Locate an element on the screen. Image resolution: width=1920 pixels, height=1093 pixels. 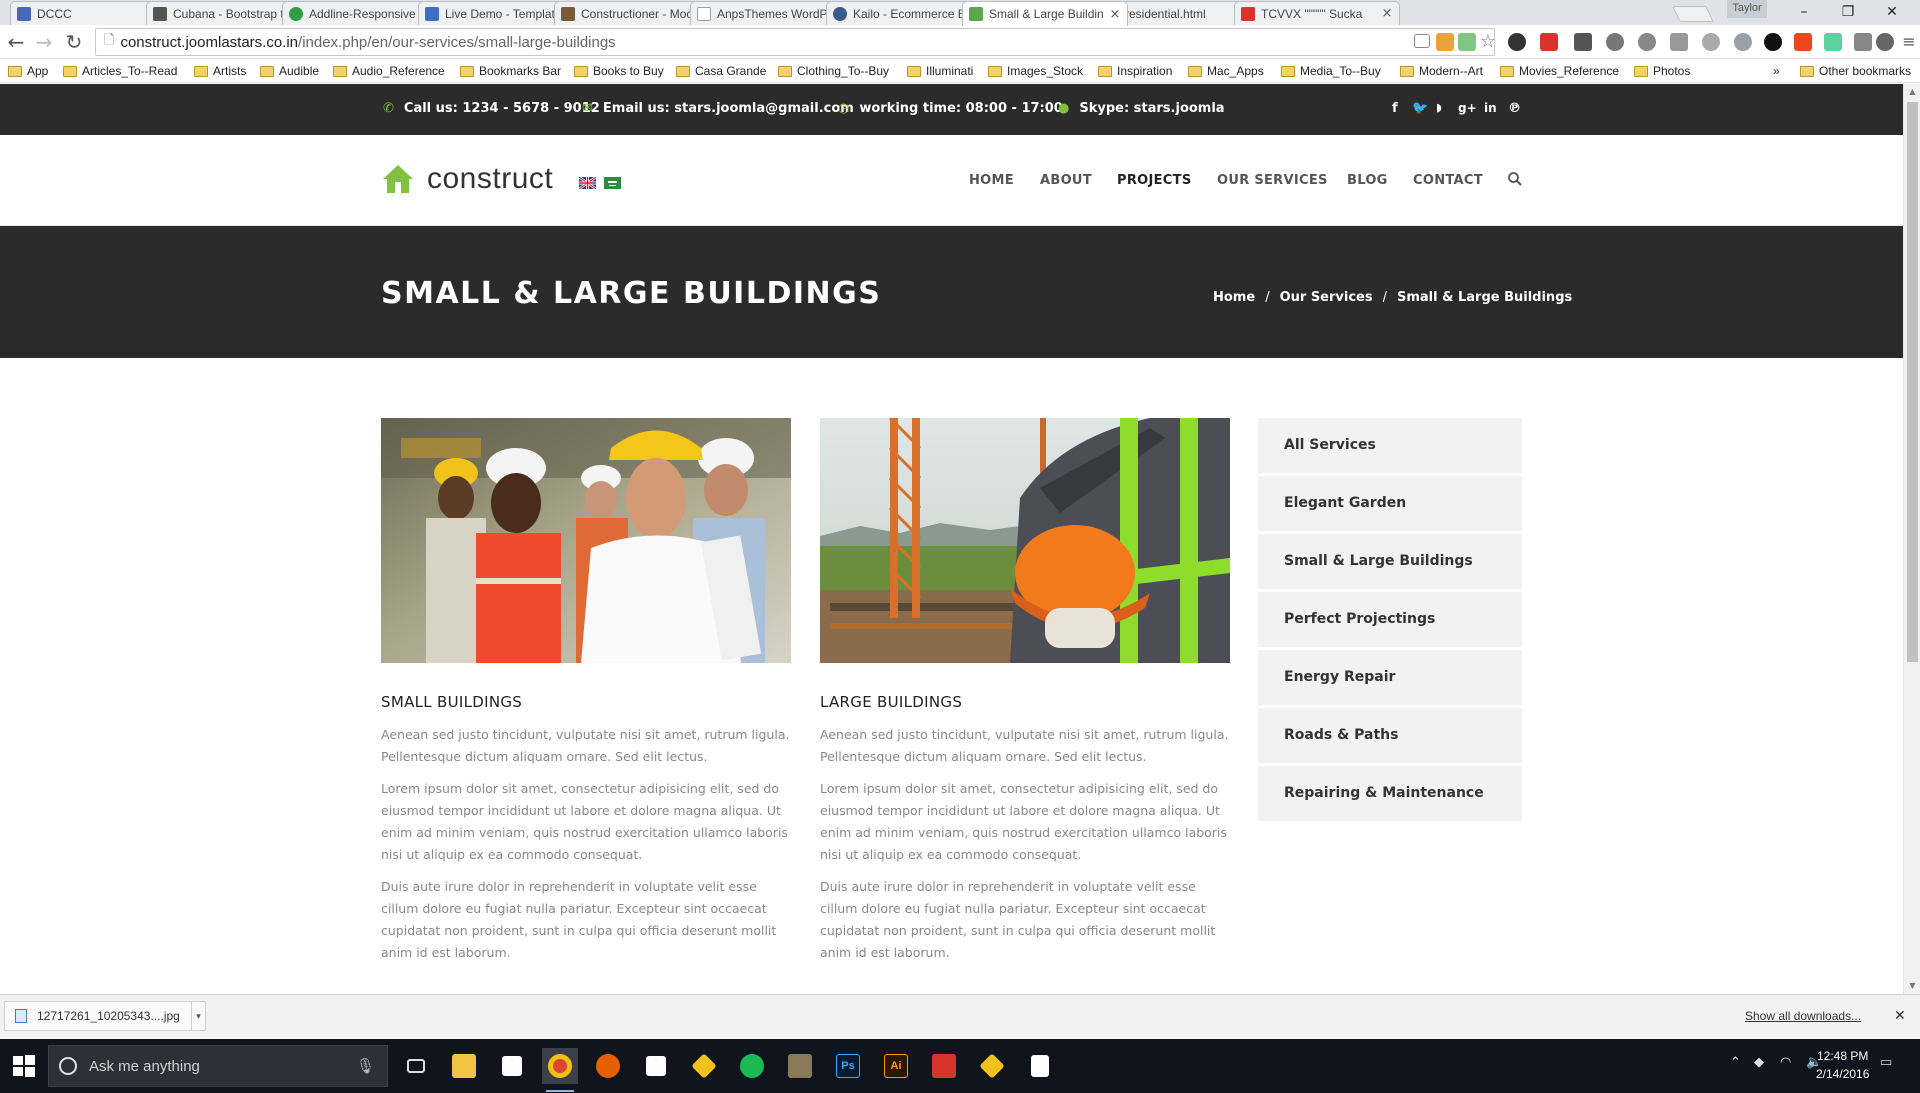
wifi-icon: ◠ is located at coordinates (1785, 1062).